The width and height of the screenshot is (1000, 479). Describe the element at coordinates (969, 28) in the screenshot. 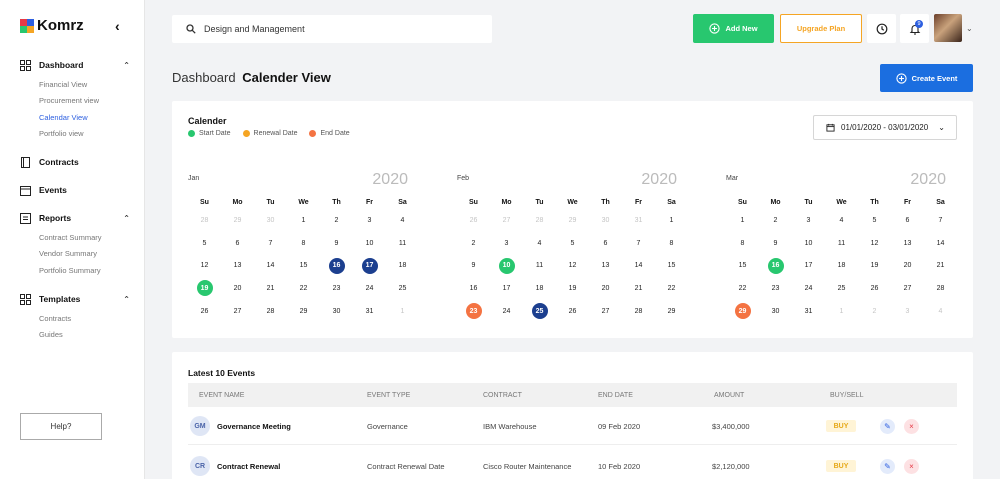

I see `chevron-down-icon: ⌄` at that location.